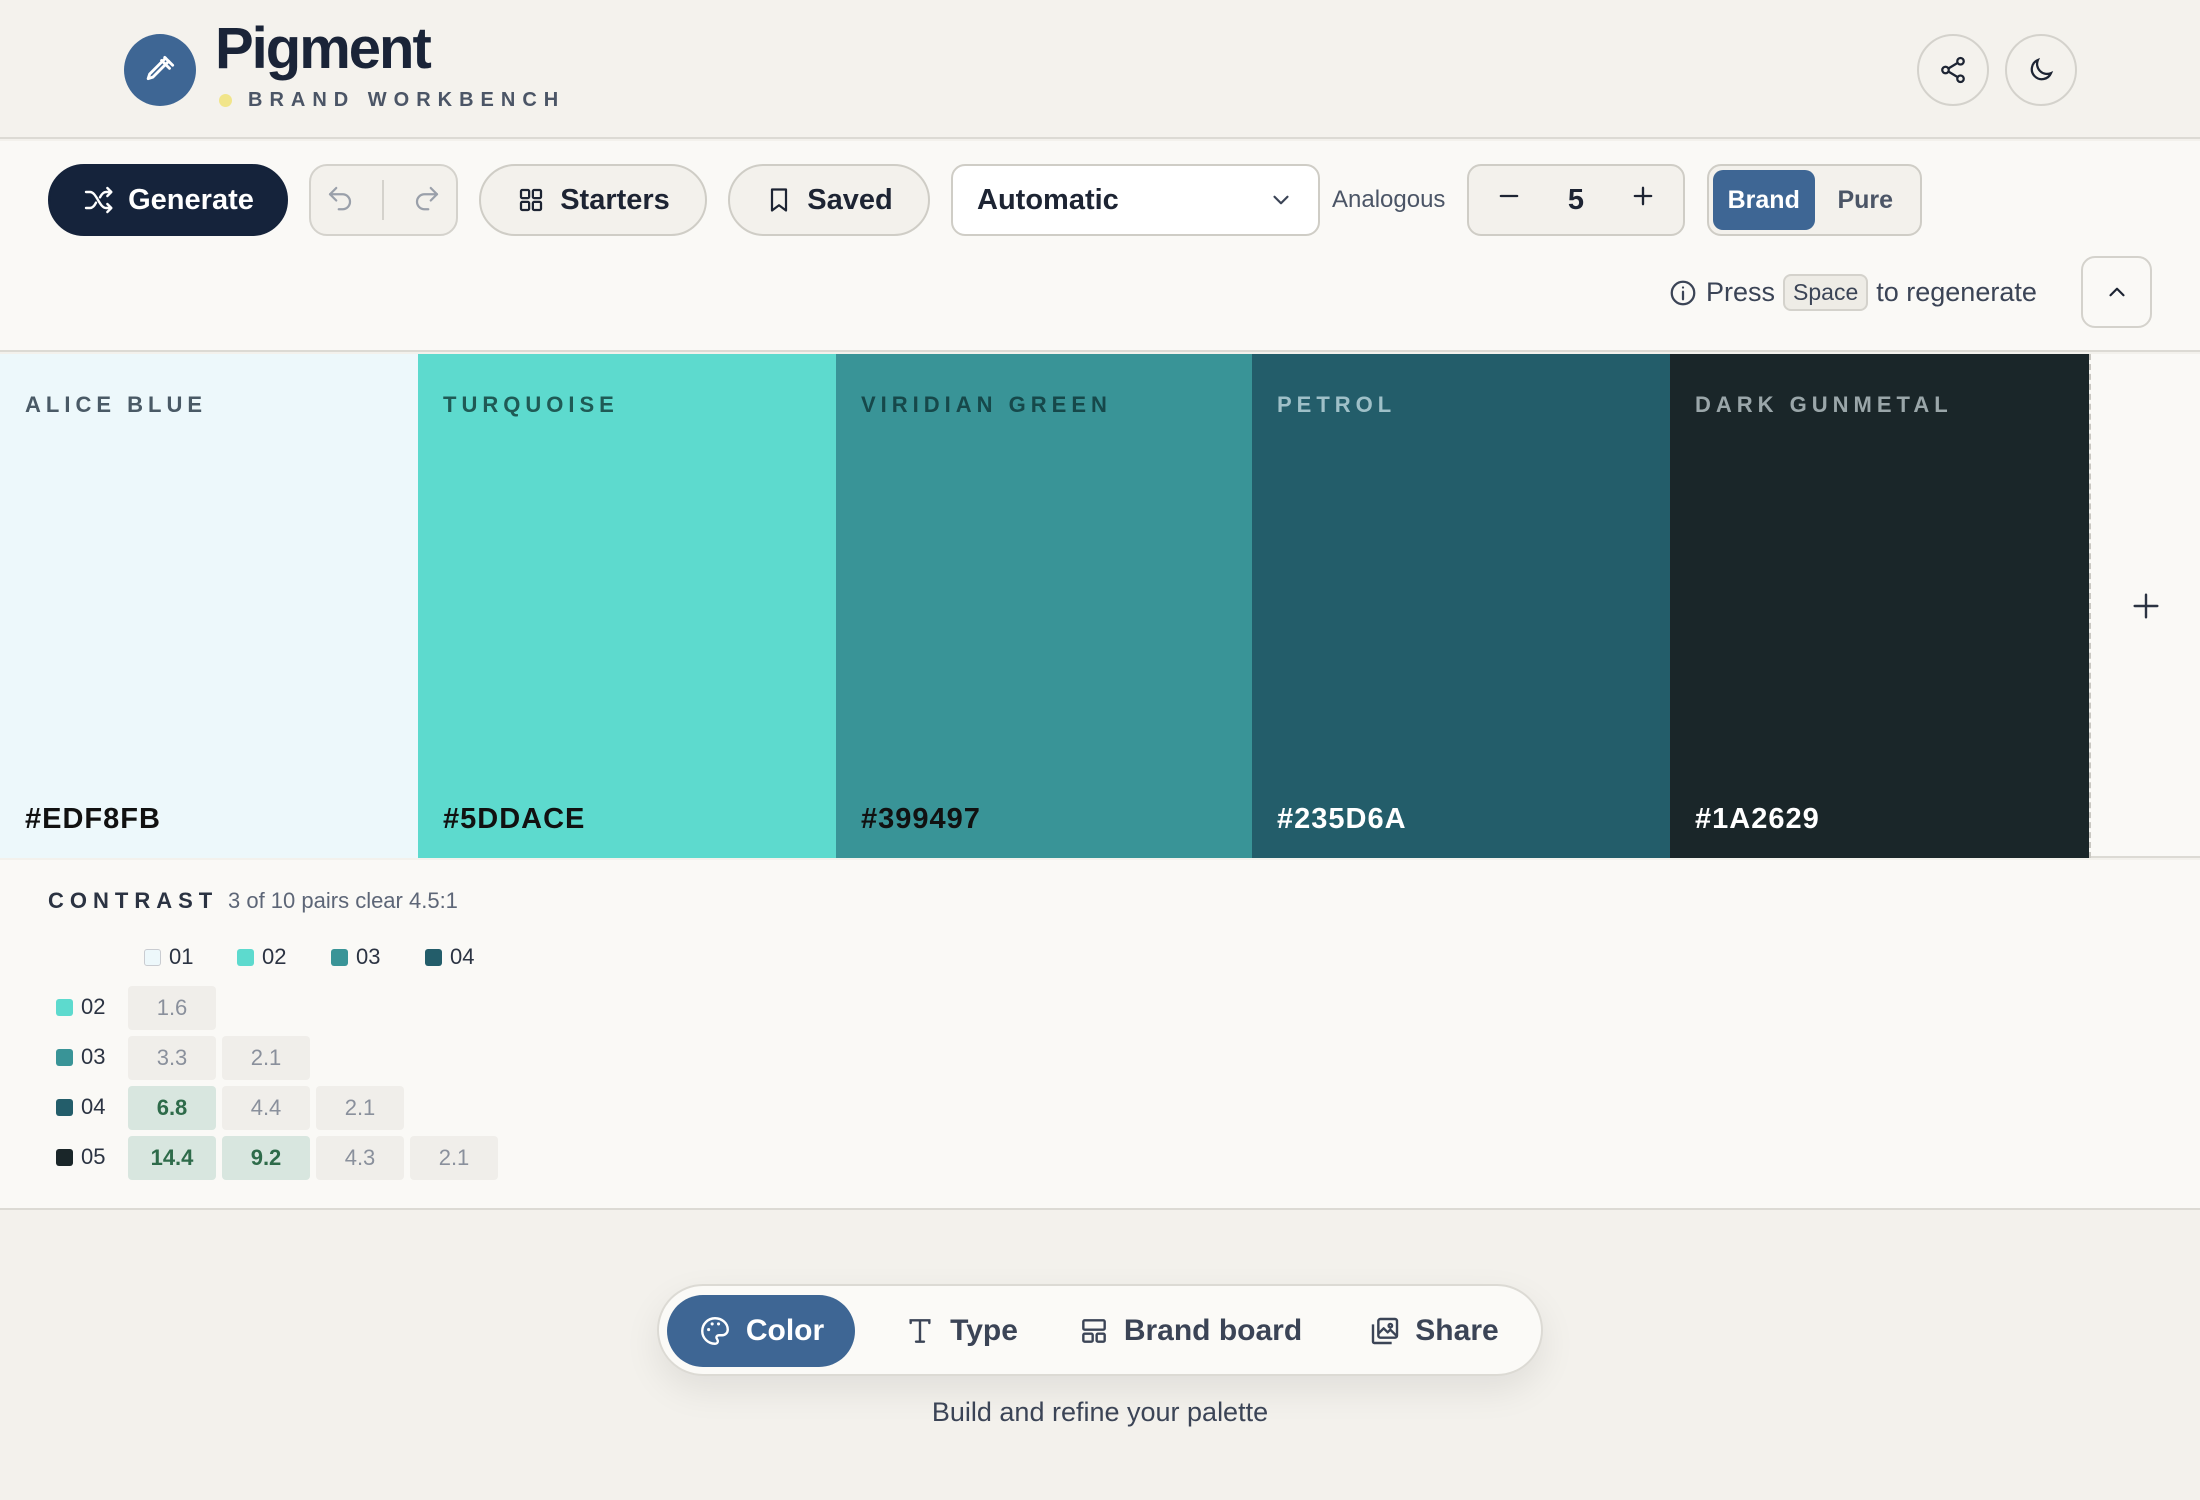 This screenshot has height=1500, width=2200. Describe the element at coordinates (1509, 200) in the screenshot. I see `decrement-button` at that location.